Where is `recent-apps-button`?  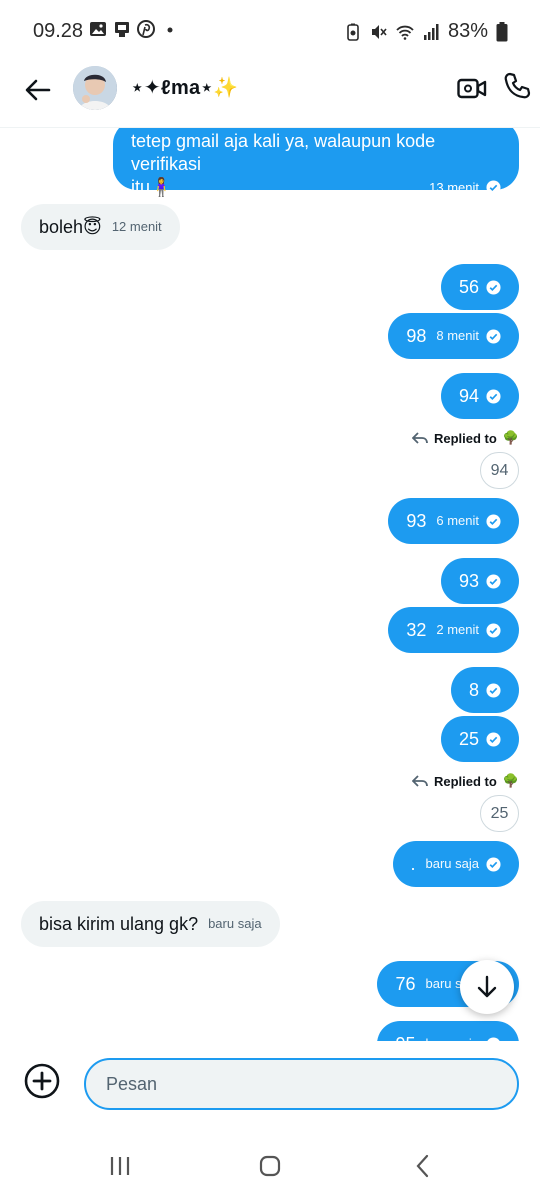 recent-apps-button is located at coordinates (120, 1166).